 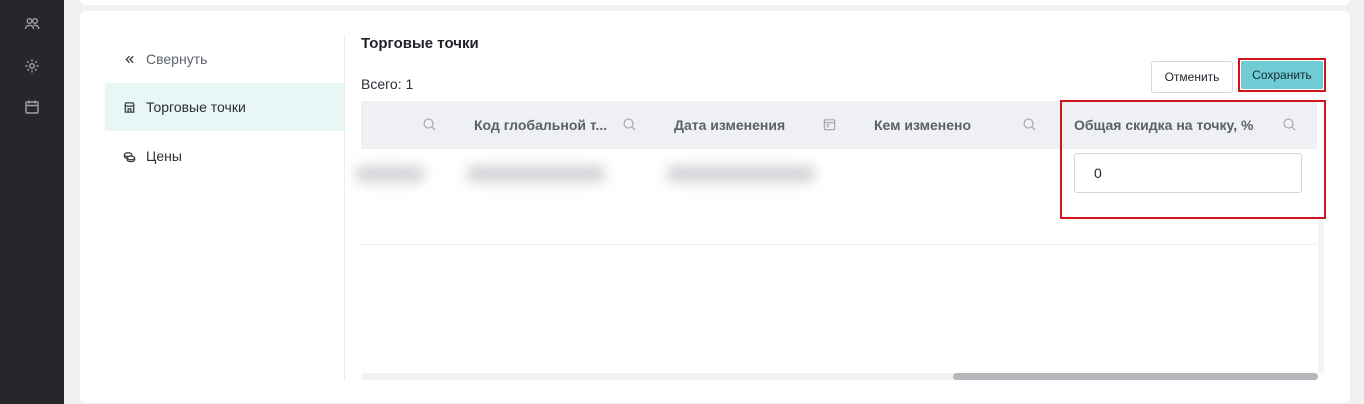 I want to click on discount-input: 0, so click(x=1188, y=173).